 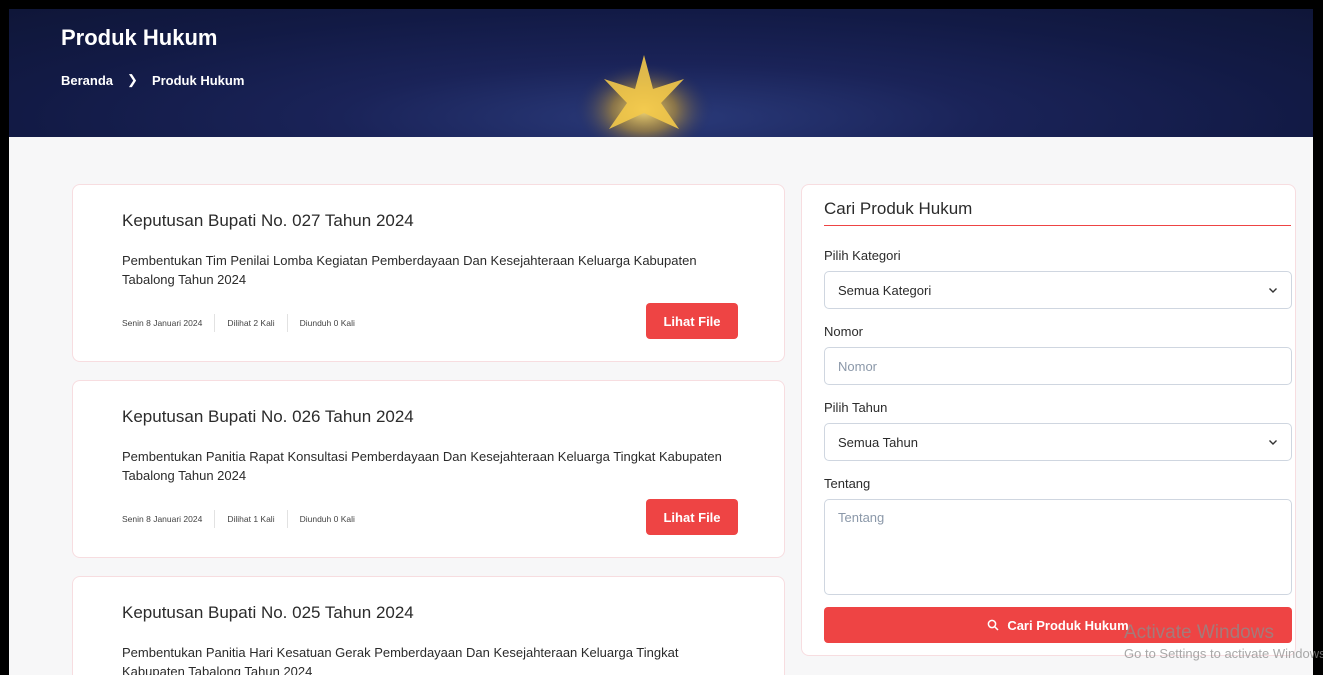 I want to click on watermark-title: Activate Windows, so click(x=1199, y=632).